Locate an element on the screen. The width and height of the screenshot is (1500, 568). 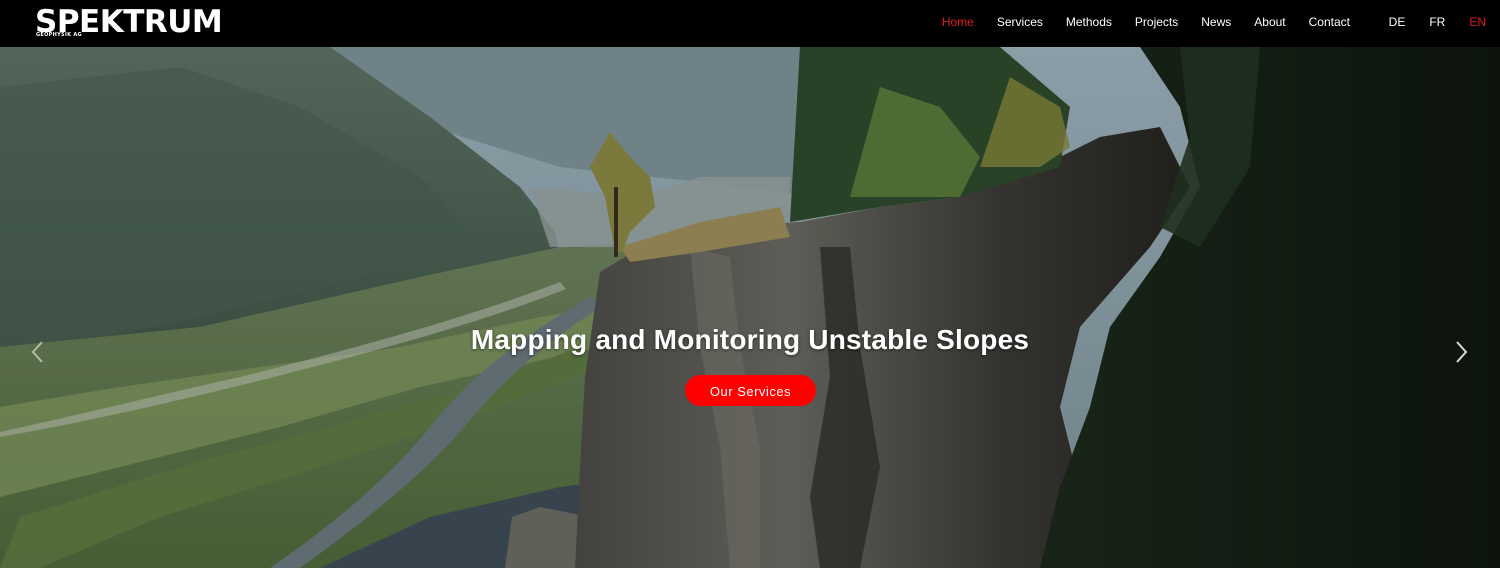
nav-item-services: Services is located at coordinates (1020, 22).